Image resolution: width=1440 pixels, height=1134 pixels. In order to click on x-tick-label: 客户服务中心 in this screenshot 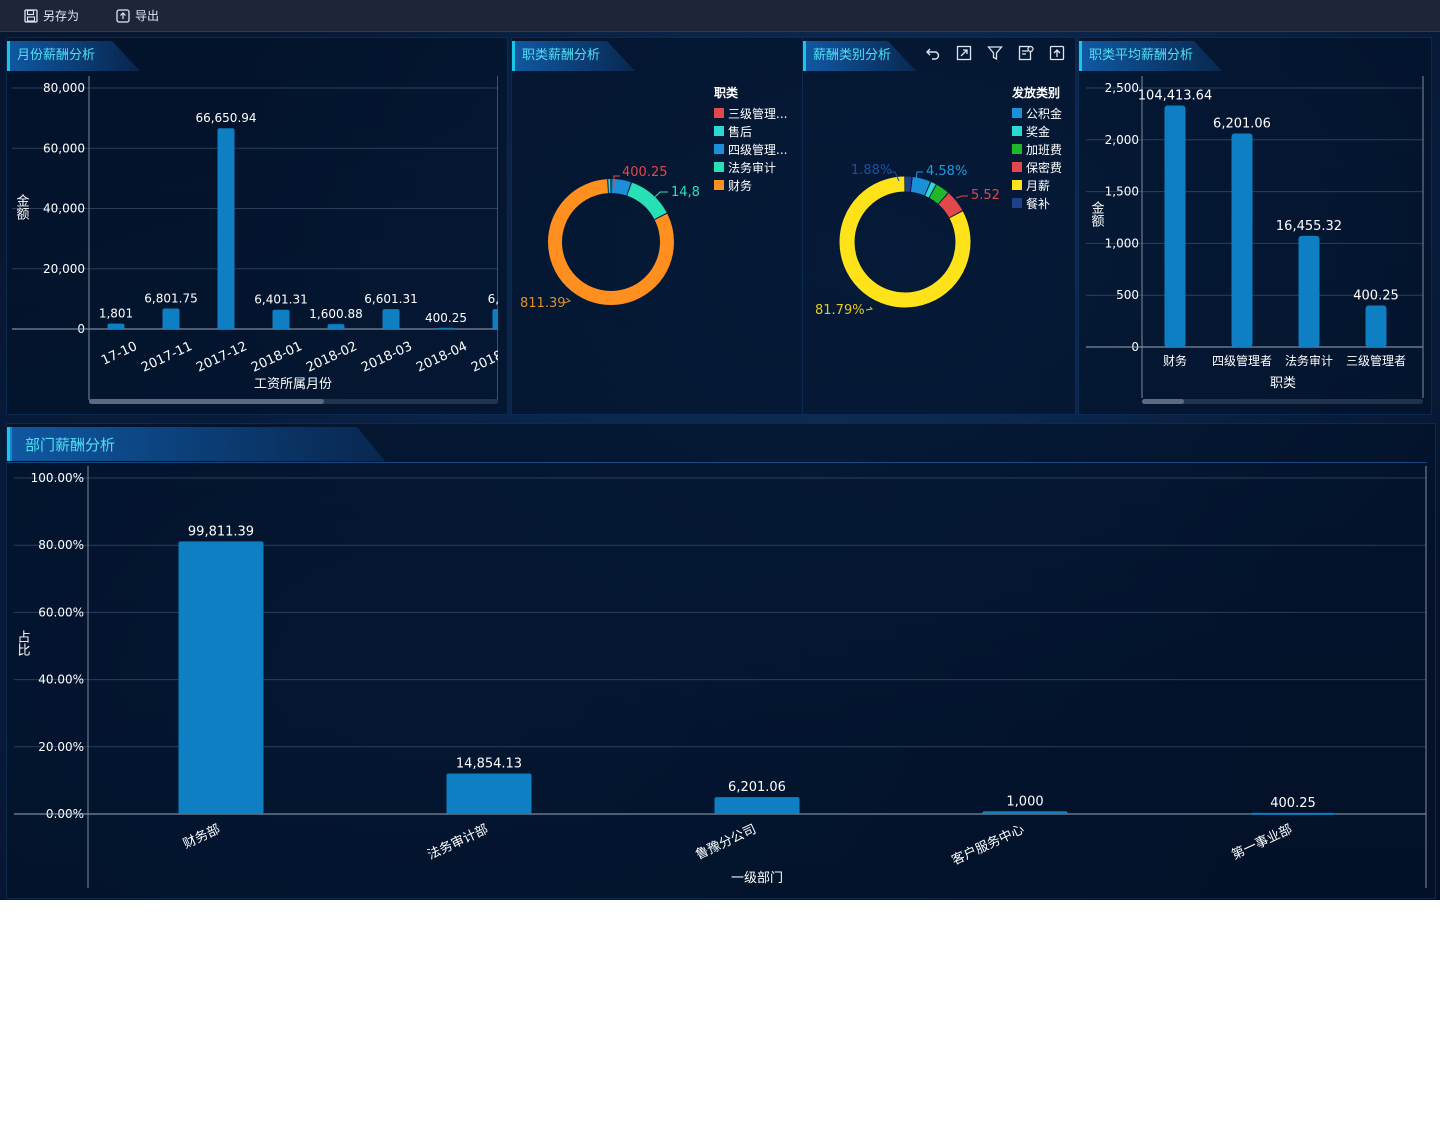, I will do `click(987, 844)`.